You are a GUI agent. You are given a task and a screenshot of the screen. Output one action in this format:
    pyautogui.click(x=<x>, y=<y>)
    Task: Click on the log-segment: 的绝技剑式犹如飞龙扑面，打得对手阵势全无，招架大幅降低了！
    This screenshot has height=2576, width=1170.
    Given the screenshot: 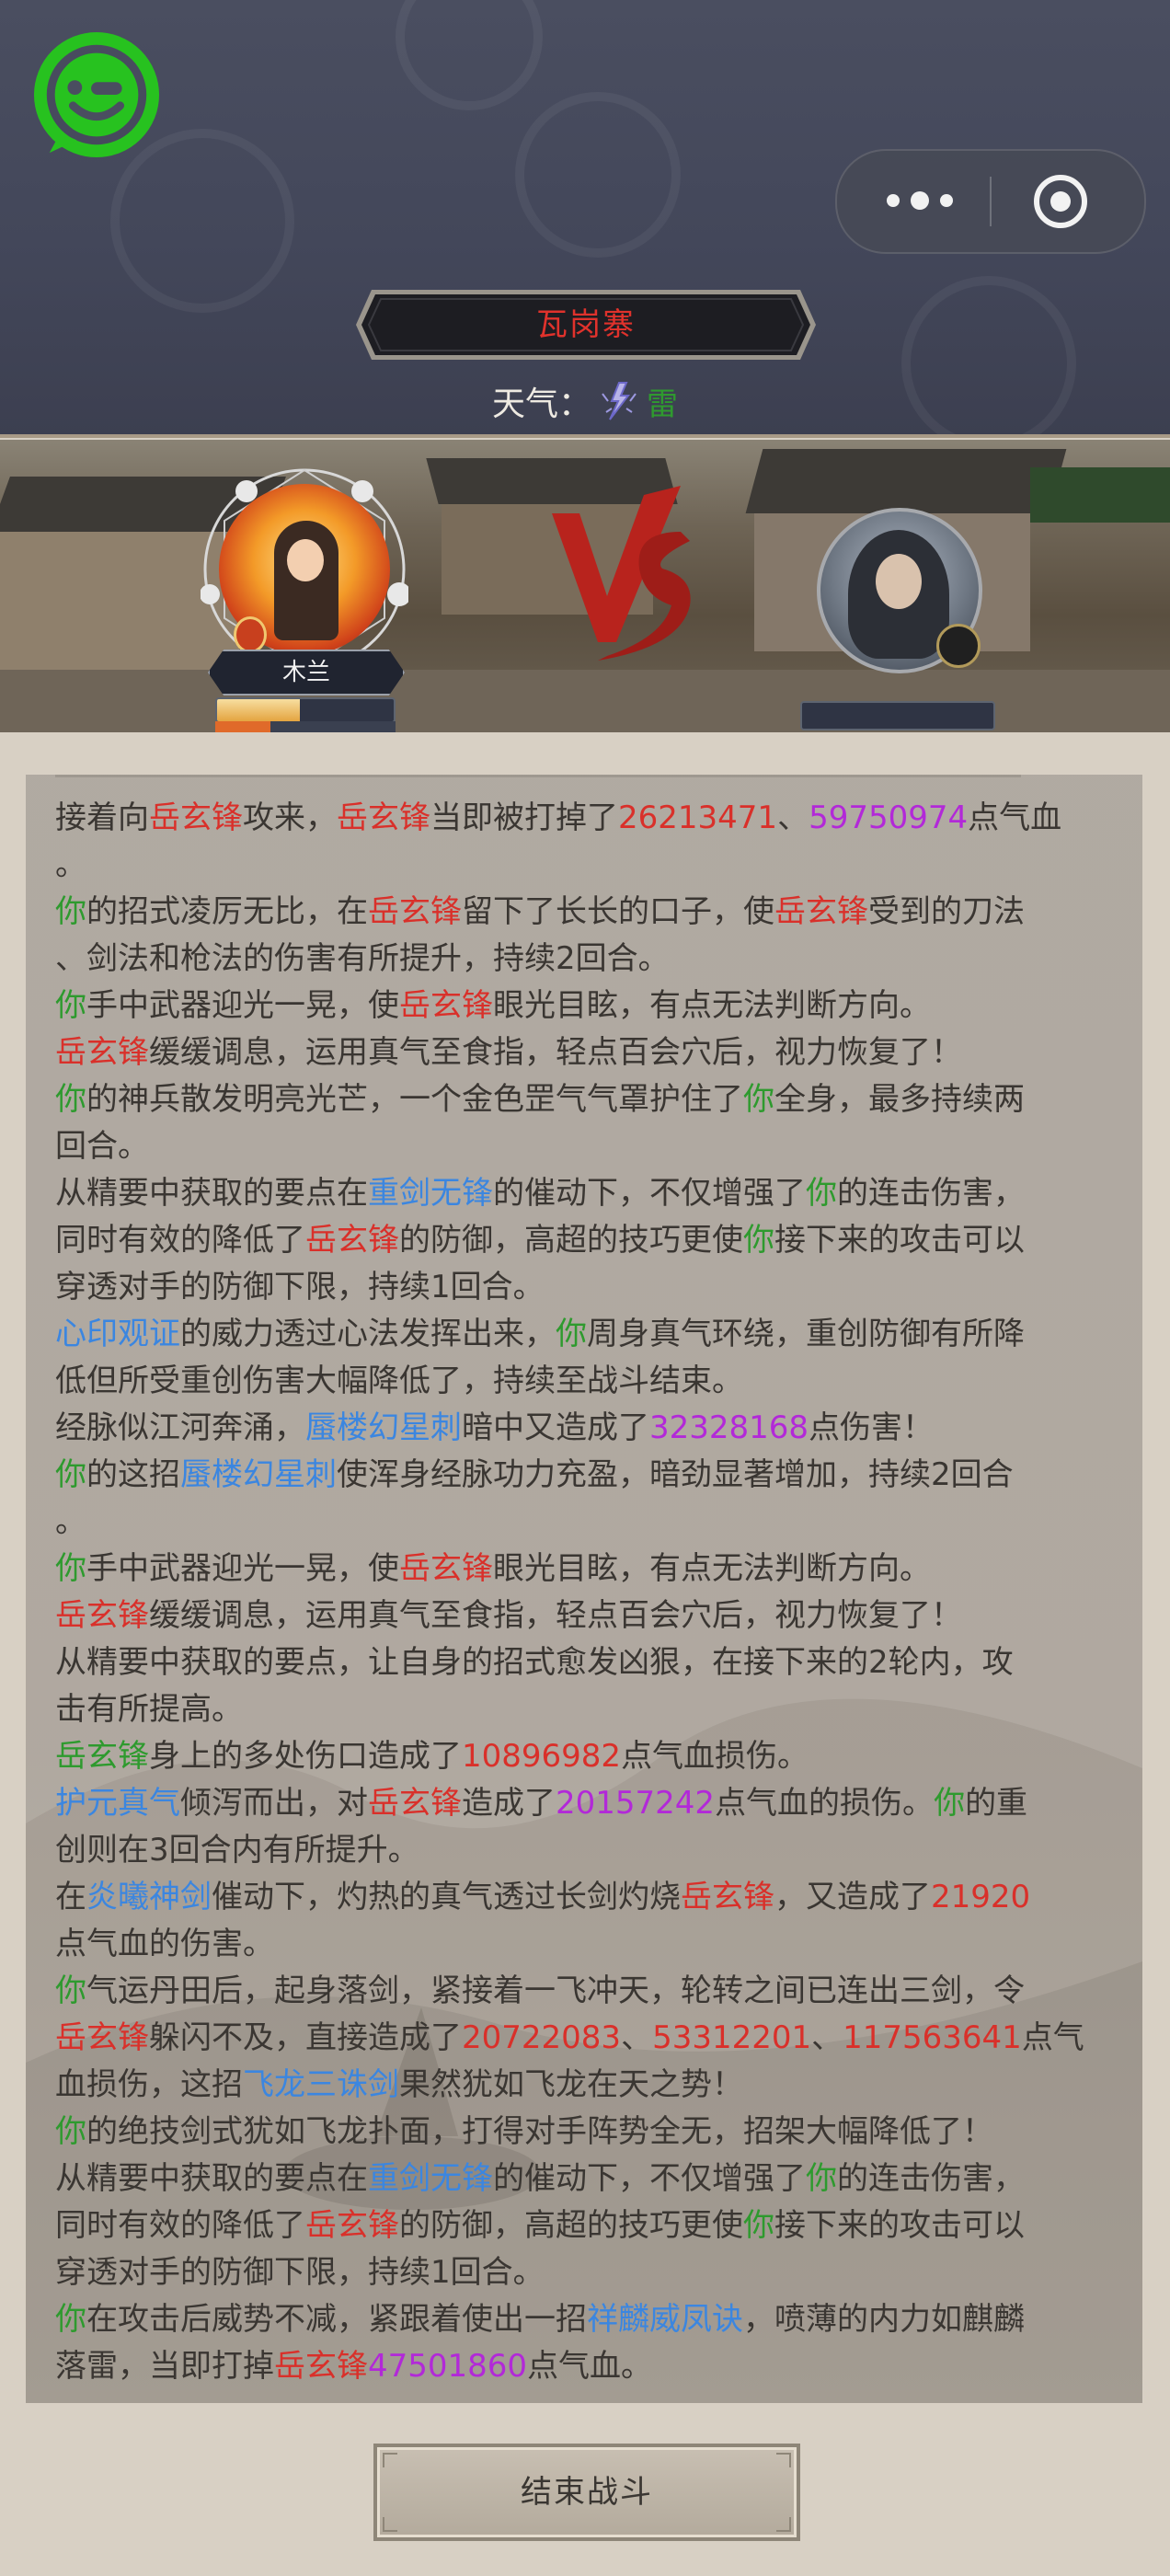 What is the action you would take?
    pyautogui.click(x=539, y=2131)
    